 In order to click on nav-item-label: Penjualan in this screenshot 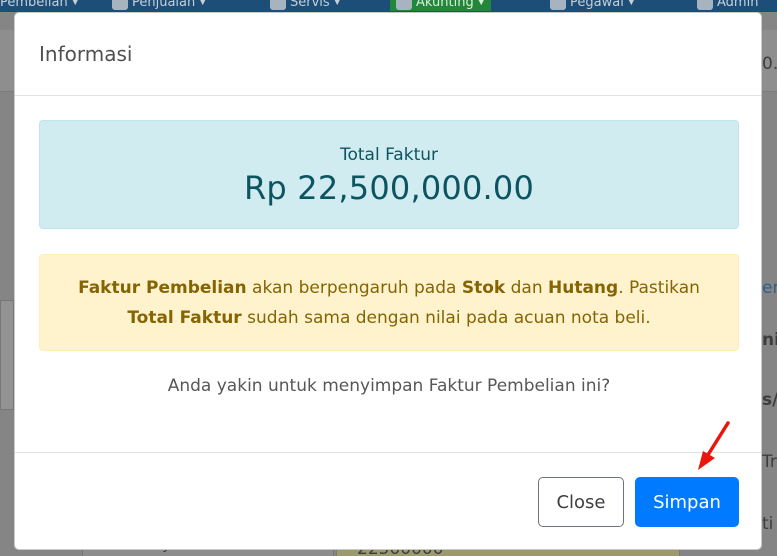, I will do `click(164, 5)`.